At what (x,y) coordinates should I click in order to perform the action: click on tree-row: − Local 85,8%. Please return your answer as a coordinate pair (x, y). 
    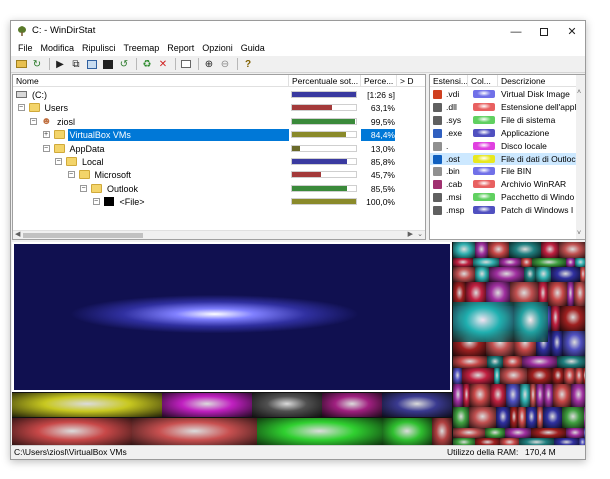
    Looking at the image, I should click on (213, 161).